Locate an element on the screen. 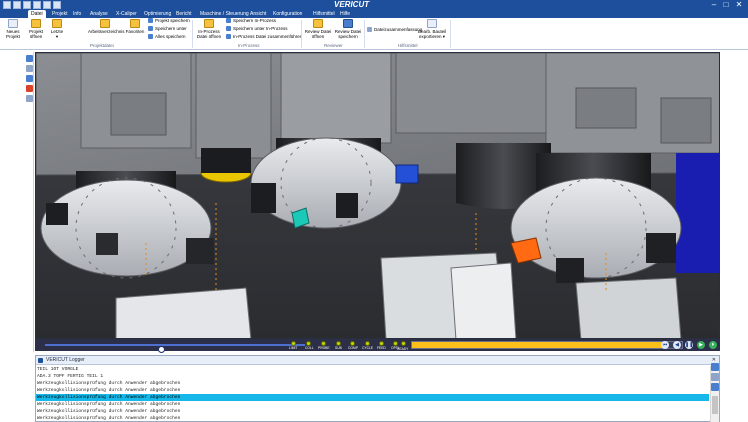  tab-info: Info is located at coordinates (77, 14).